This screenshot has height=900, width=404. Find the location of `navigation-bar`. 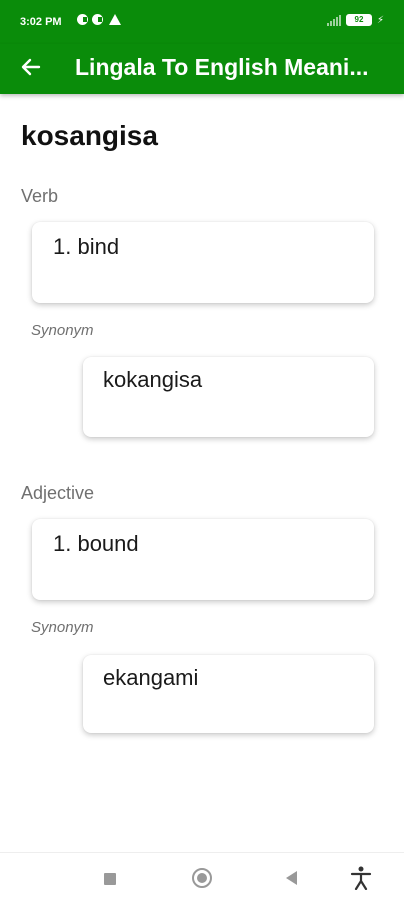

navigation-bar is located at coordinates (202, 876).